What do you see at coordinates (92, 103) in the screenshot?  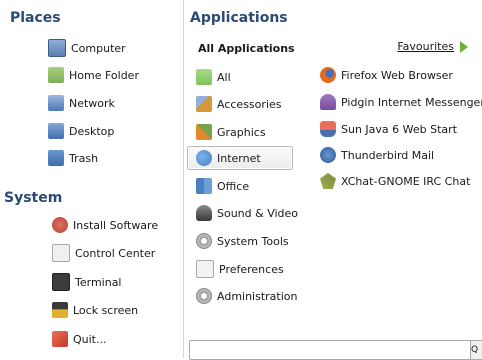 I see `place-label: Network` at bounding box center [92, 103].